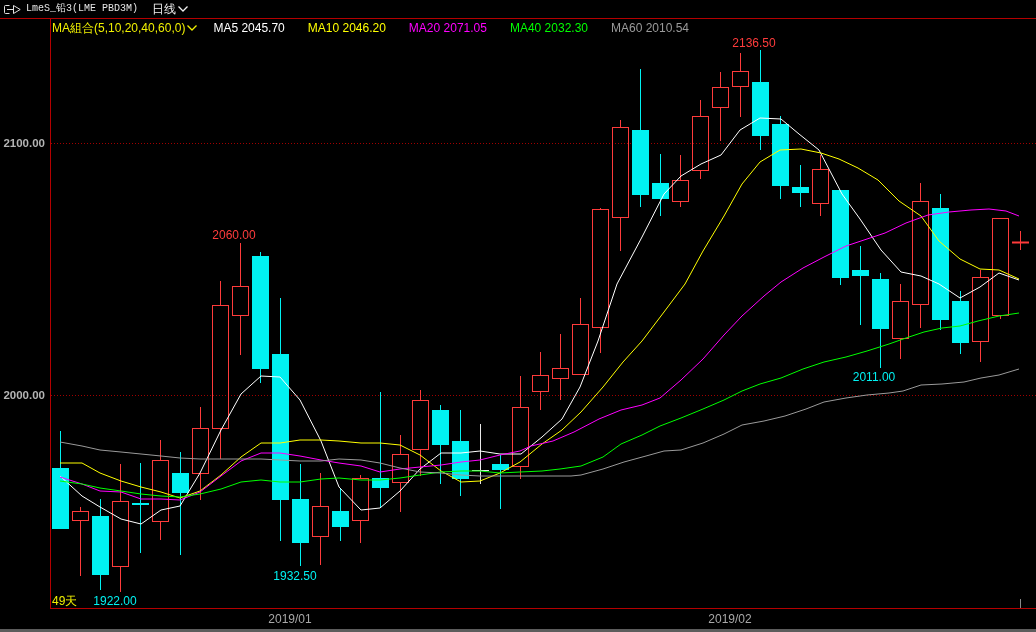 This screenshot has height=632, width=1036. I want to click on price-label: 2011.00, so click(874, 376).